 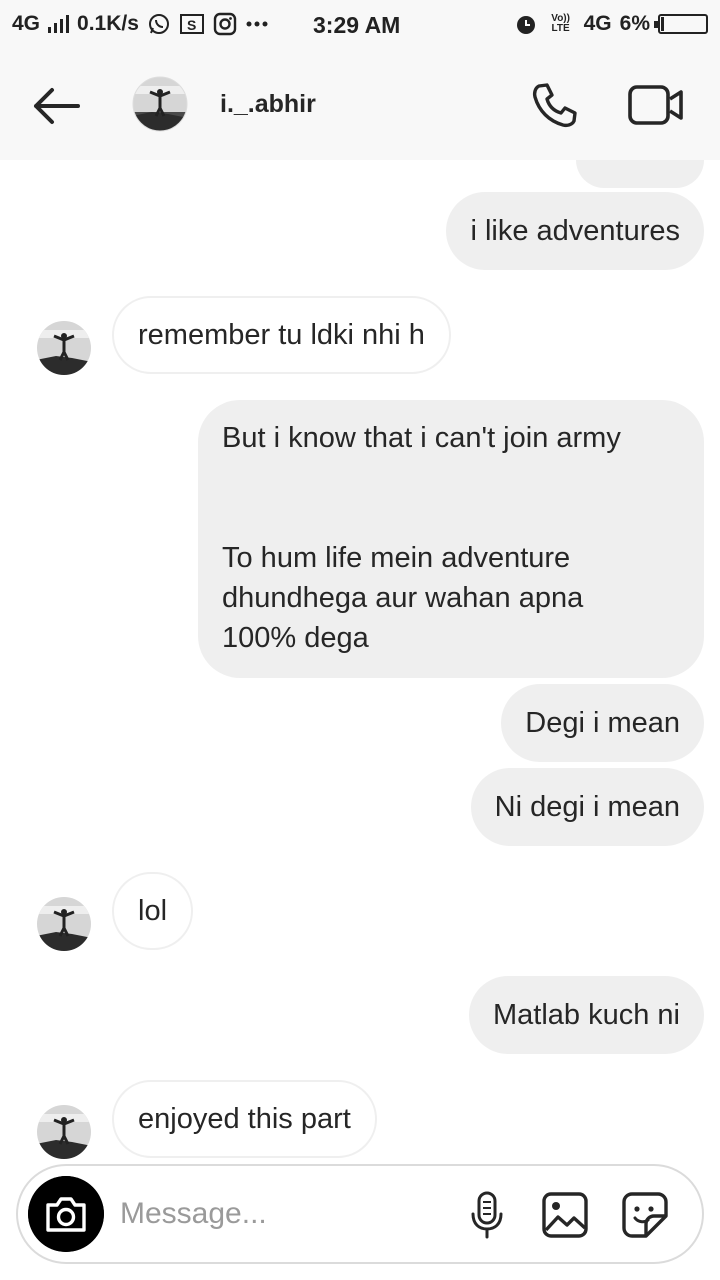 What do you see at coordinates (140, 24) in the screenshot?
I see `status-left: 4G 0.1K/s S` at bounding box center [140, 24].